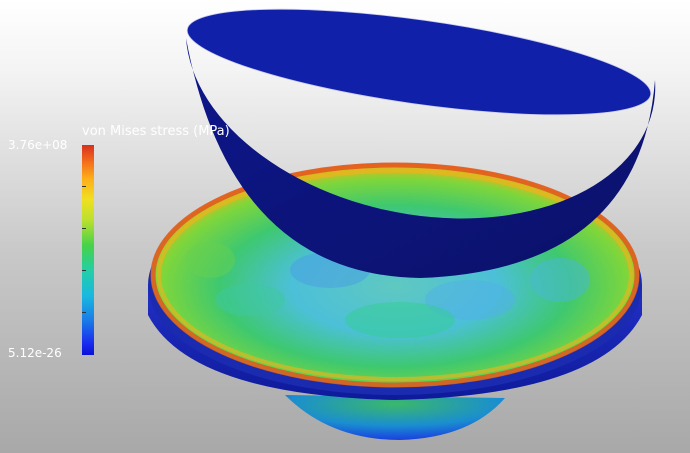 The height and width of the screenshot is (453, 690). Describe the element at coordinates (156, 131) in the screenshot. I see `colorbar-title: von Mises stress (MPa)` at that location.